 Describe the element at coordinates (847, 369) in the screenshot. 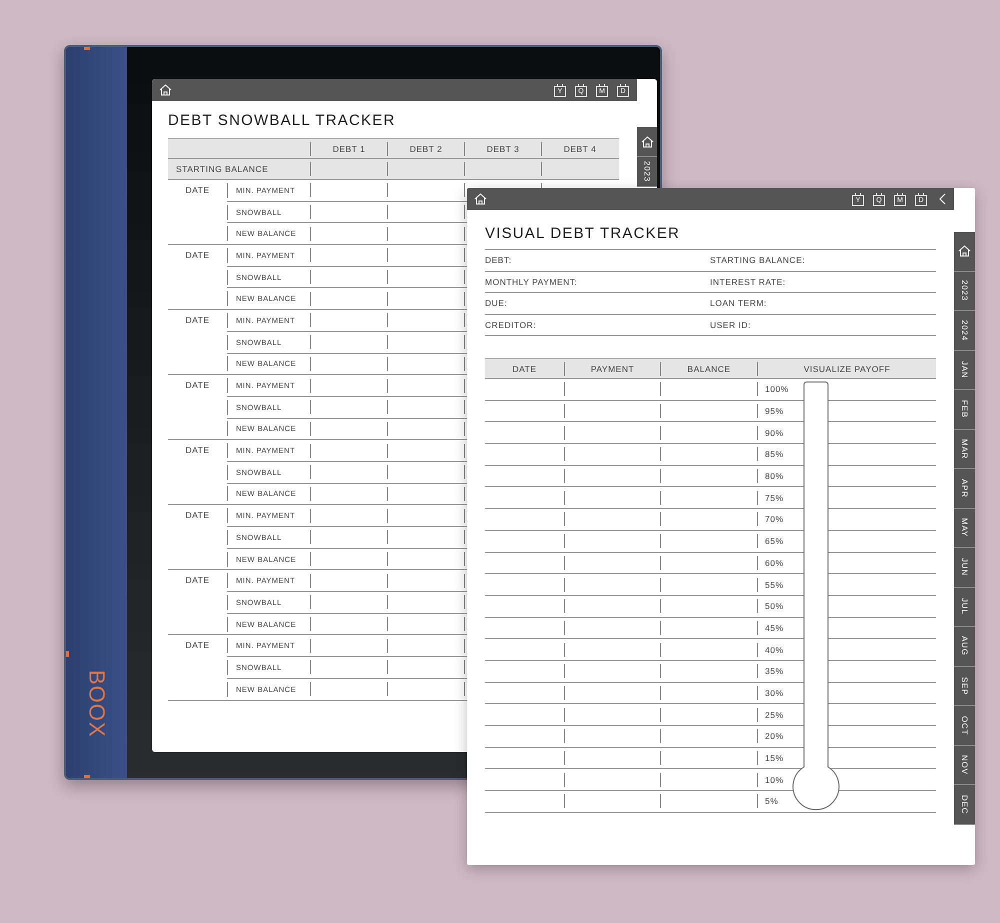

I see `column-header: VISUALIZE PAYOFF` at that location.